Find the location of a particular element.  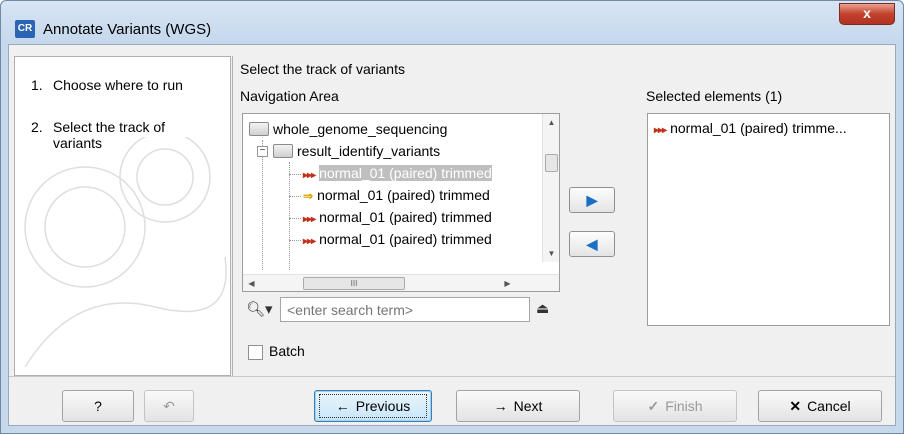

step-choose-where-to-run: 1. Choose where to run is located at coordinates (107, 85).